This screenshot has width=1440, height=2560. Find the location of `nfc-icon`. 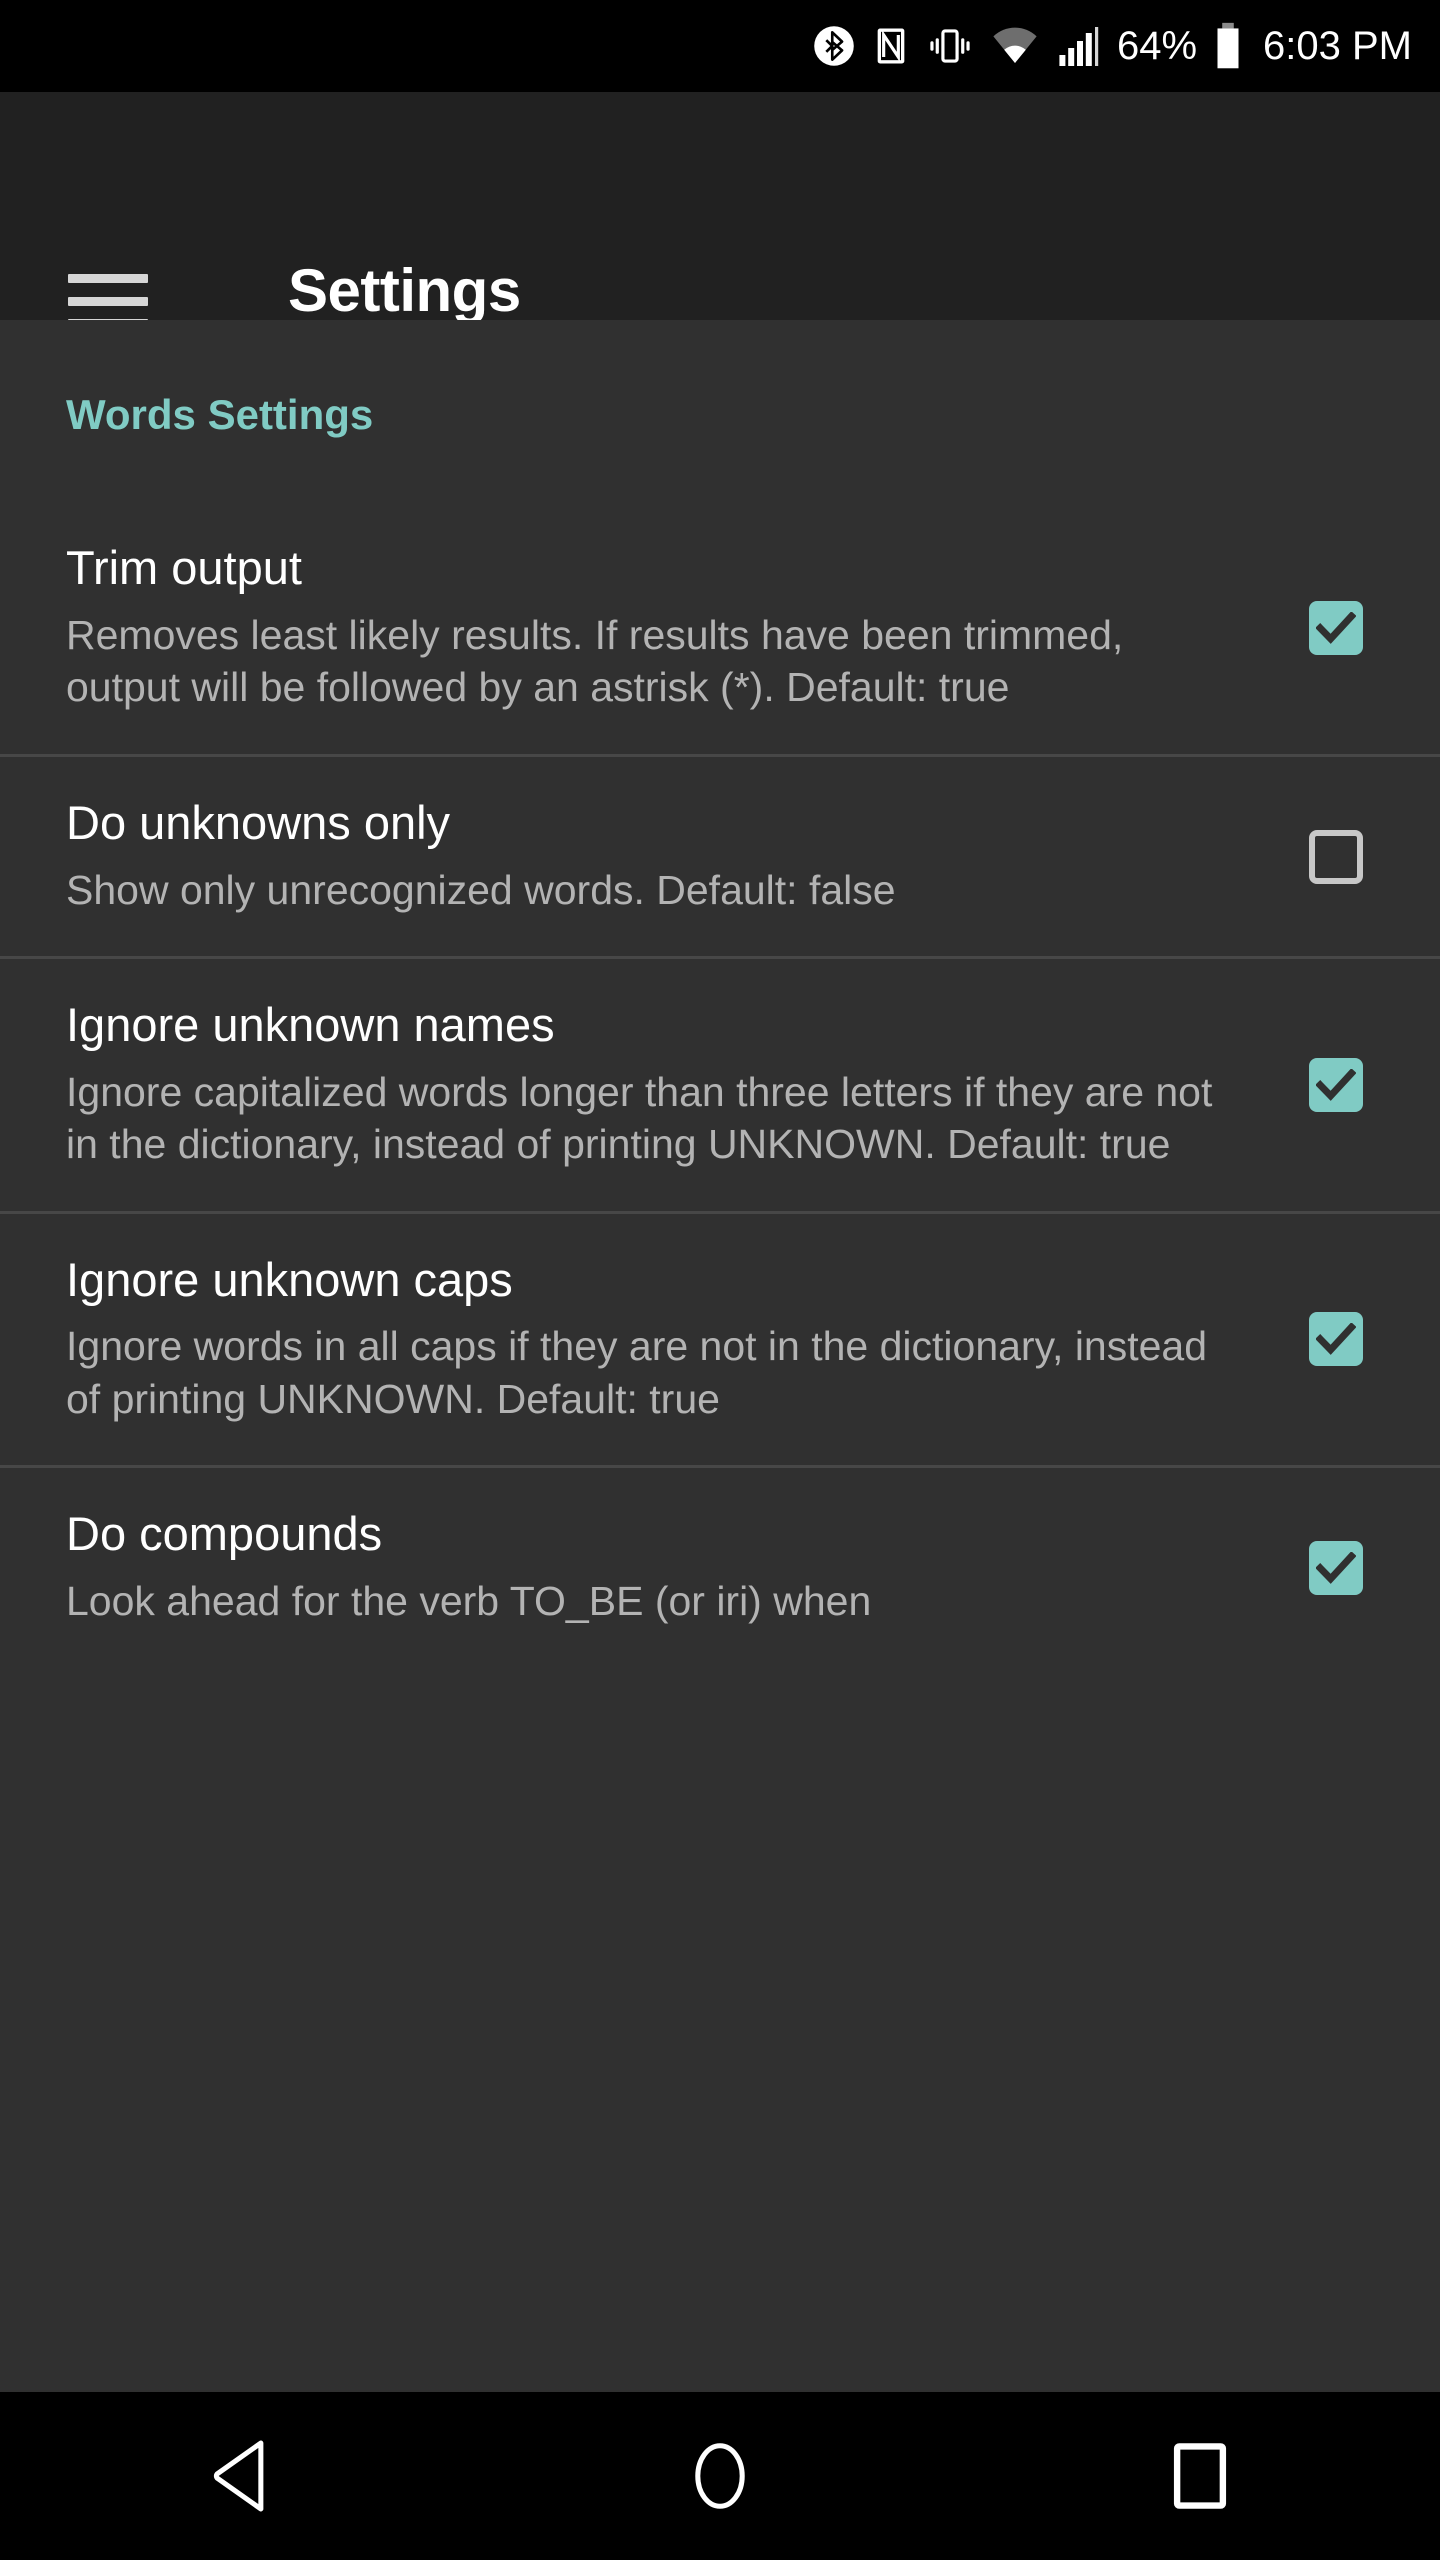

nfc-icon is located at coordinates (891, 46).